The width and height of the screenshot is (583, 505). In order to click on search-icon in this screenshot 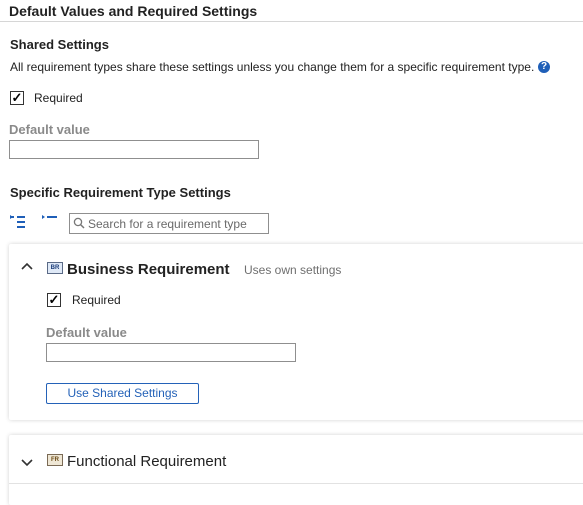, I will do `click(79, 223)`.